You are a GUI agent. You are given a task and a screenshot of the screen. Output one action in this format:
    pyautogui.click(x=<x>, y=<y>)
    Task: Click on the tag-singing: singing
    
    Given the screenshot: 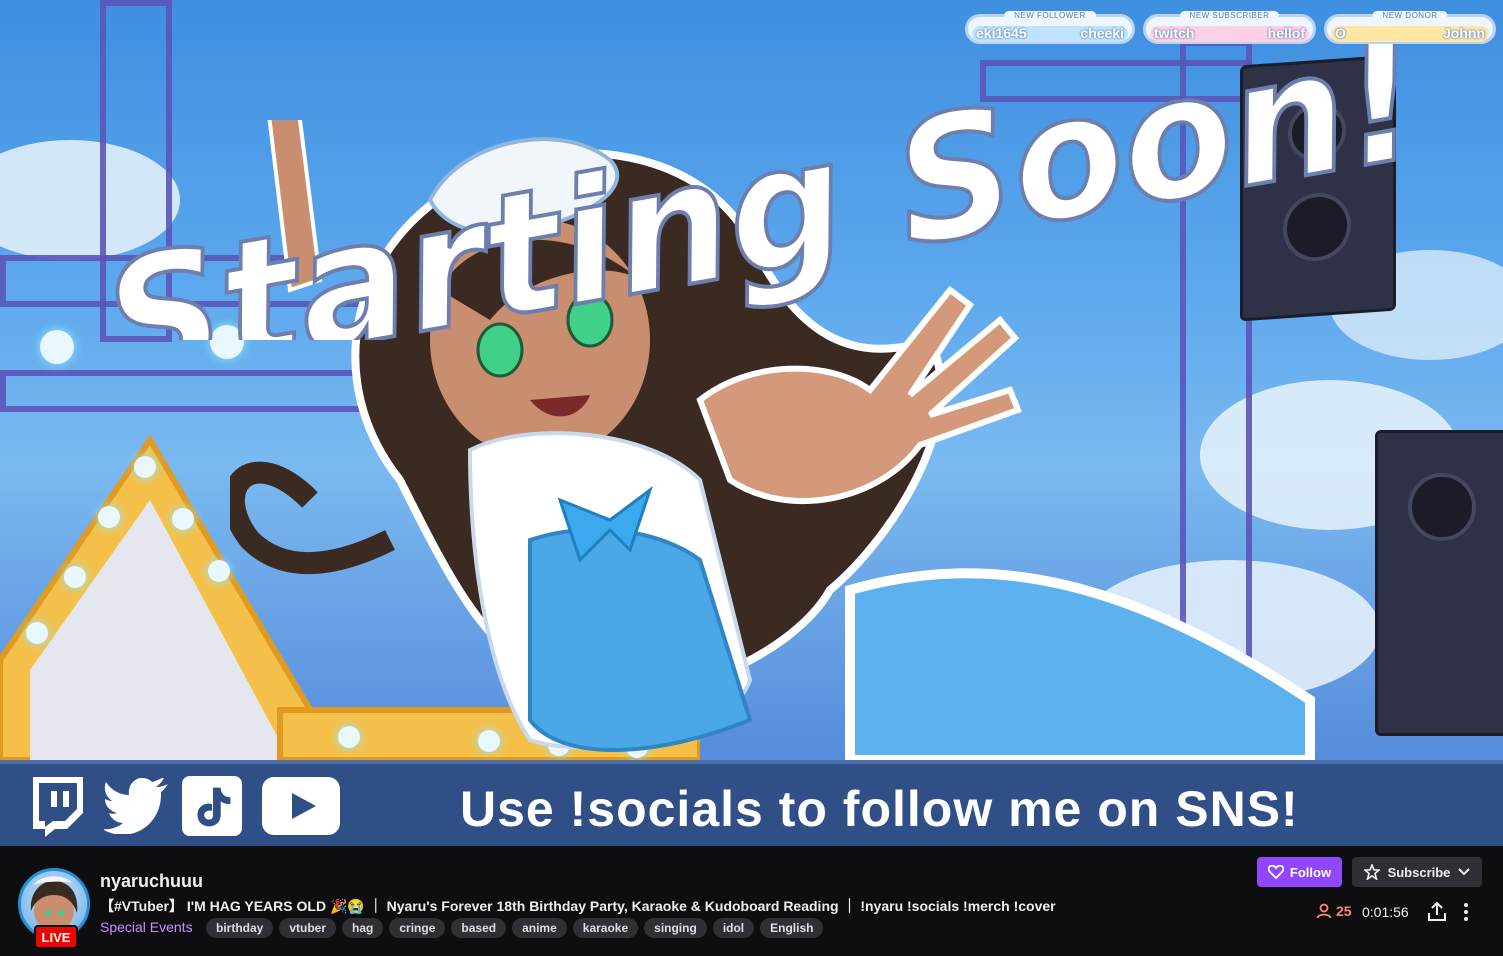 What is the action you would take?
    pyautogui.click(x=675, y=928)
    